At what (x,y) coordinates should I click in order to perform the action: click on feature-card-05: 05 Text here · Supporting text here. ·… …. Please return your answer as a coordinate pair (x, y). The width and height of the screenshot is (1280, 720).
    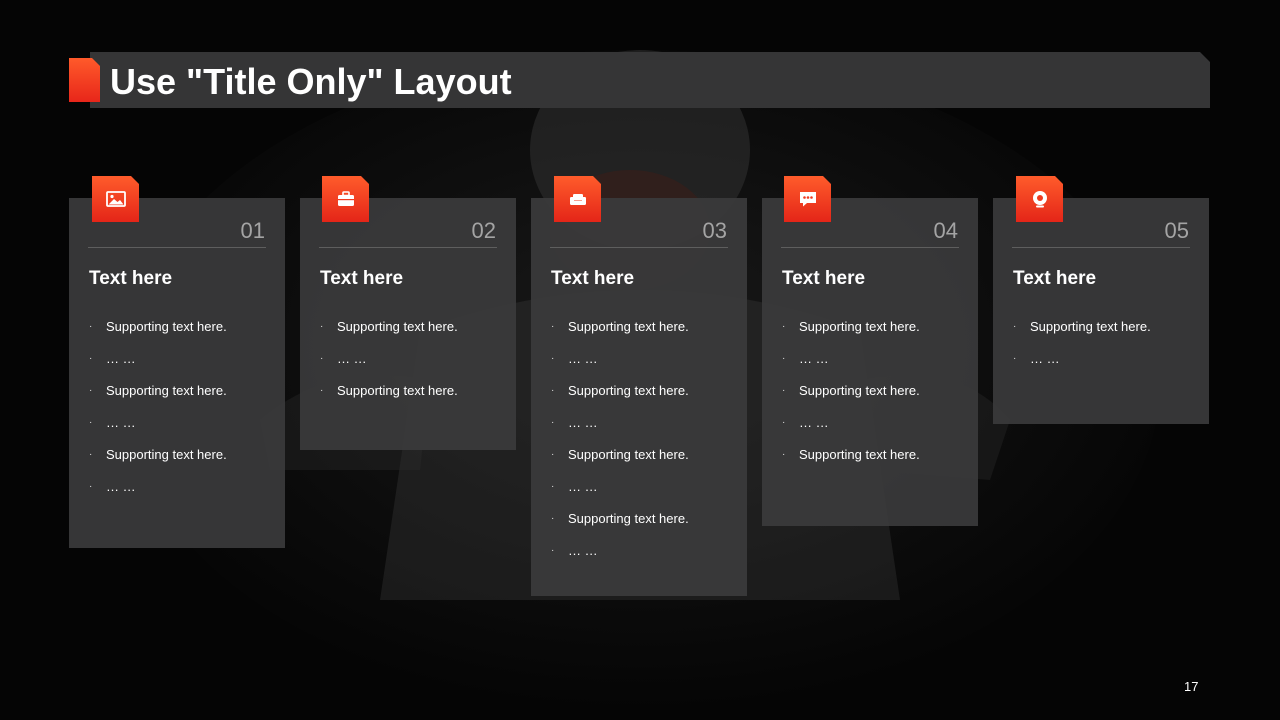
    Looking at the image, I should click on (1101, 311).